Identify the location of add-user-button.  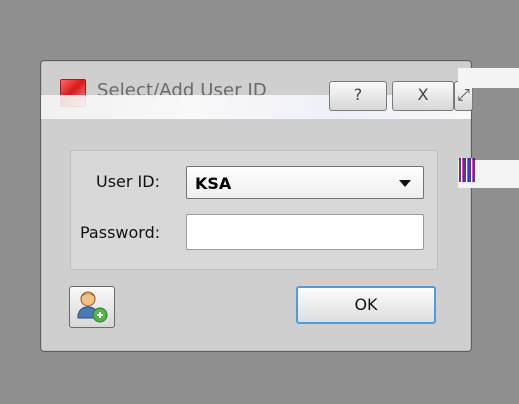
(92, 307).